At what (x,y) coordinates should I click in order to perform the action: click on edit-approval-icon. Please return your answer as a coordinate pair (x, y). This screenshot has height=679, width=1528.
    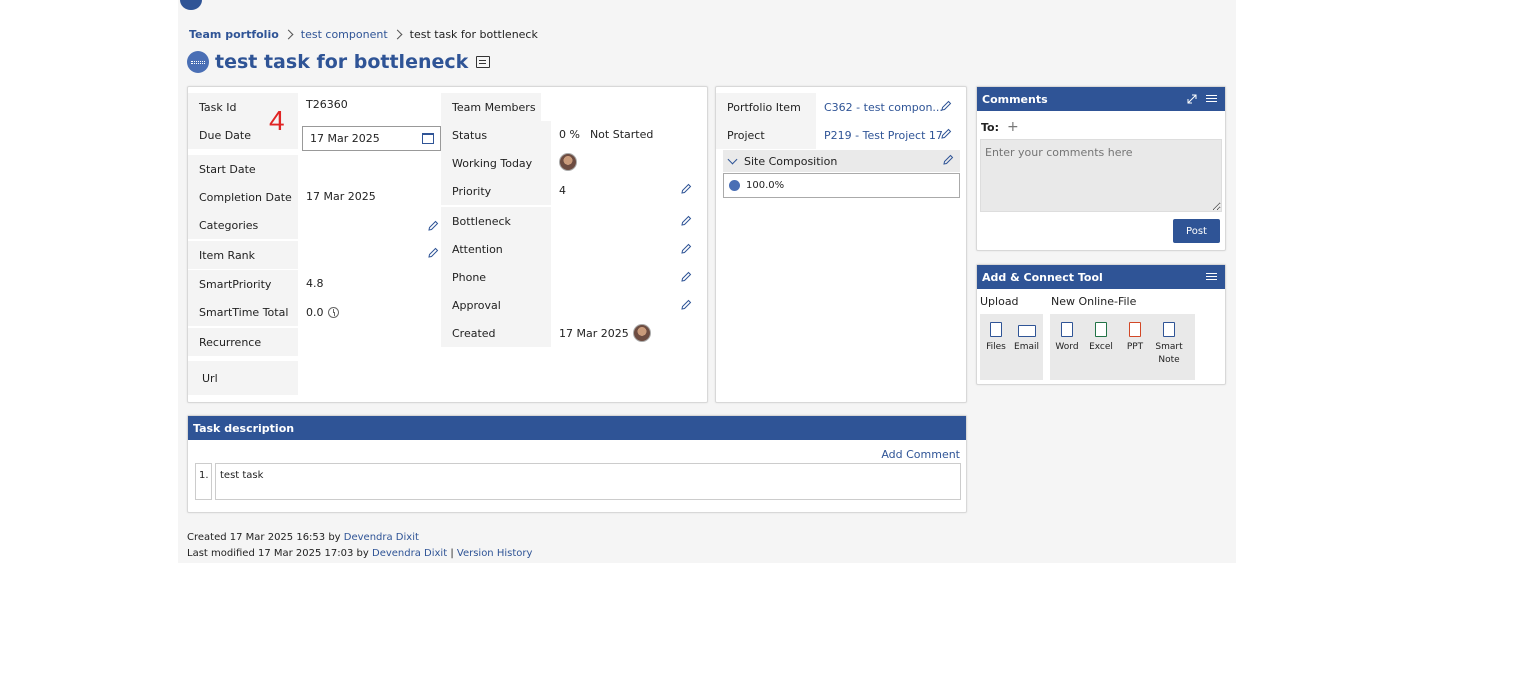
    Looking at the image, I should click on (686, 305).